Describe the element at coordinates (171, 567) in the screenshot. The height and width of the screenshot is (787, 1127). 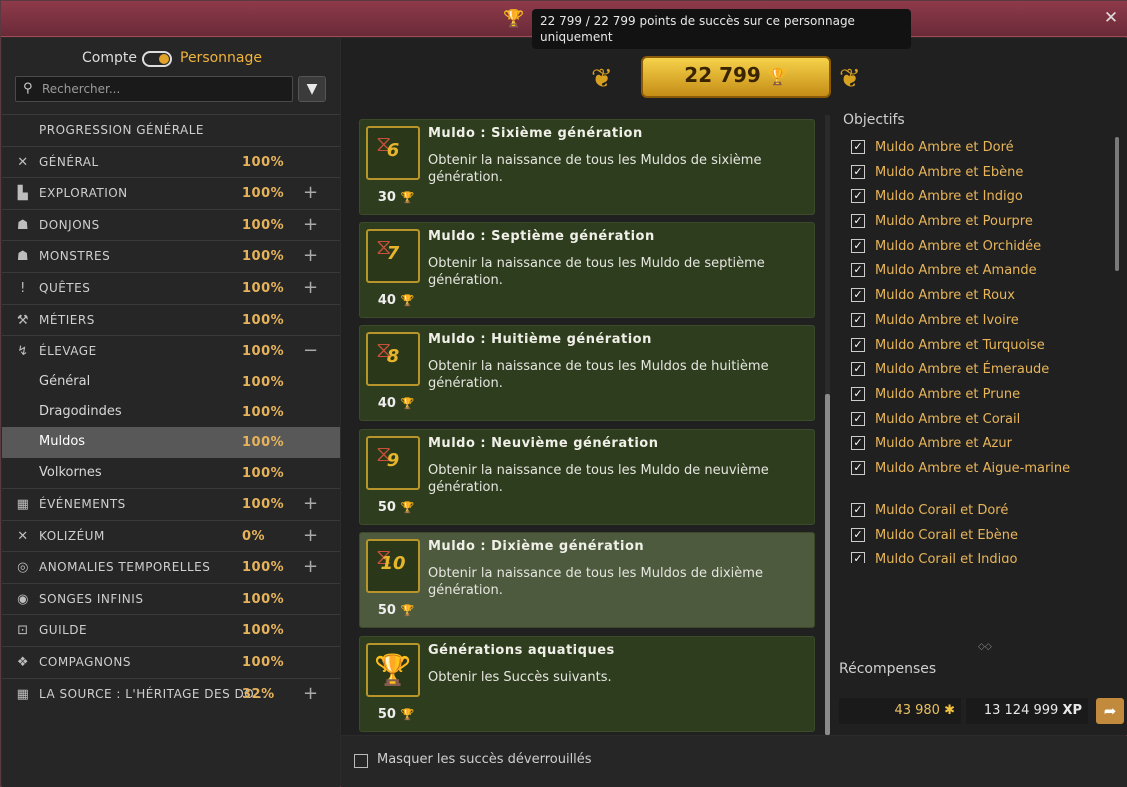
I see `category-item: ◎ ANOMALIES TEMPORELLES 100% +` at that location.